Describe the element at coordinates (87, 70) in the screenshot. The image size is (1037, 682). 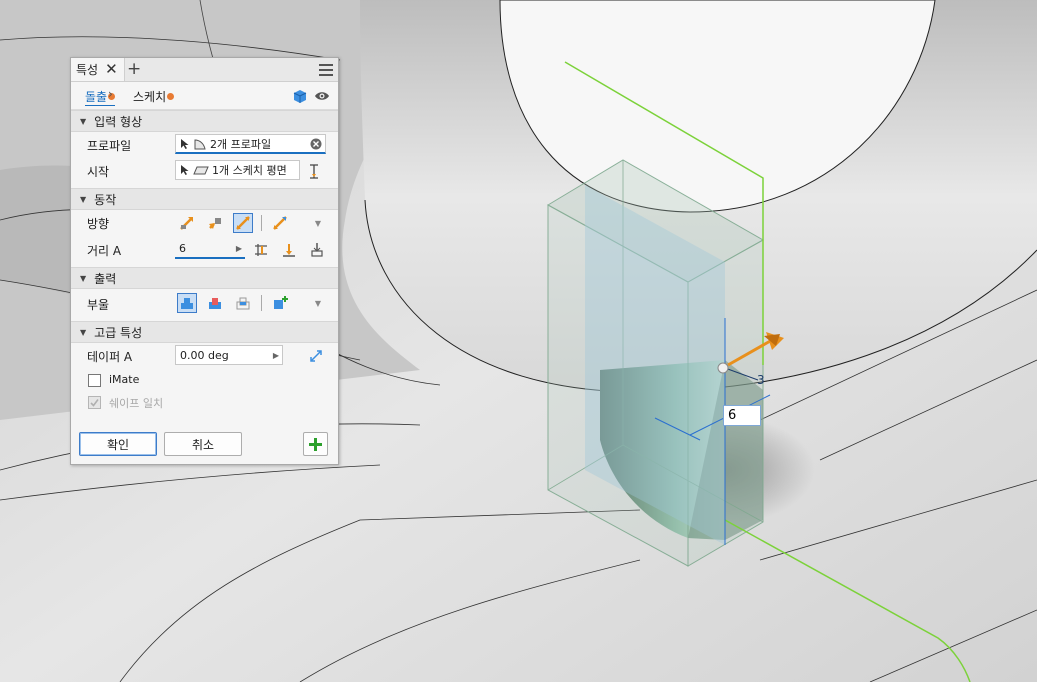
I see `tab-label: 특성` at that location.